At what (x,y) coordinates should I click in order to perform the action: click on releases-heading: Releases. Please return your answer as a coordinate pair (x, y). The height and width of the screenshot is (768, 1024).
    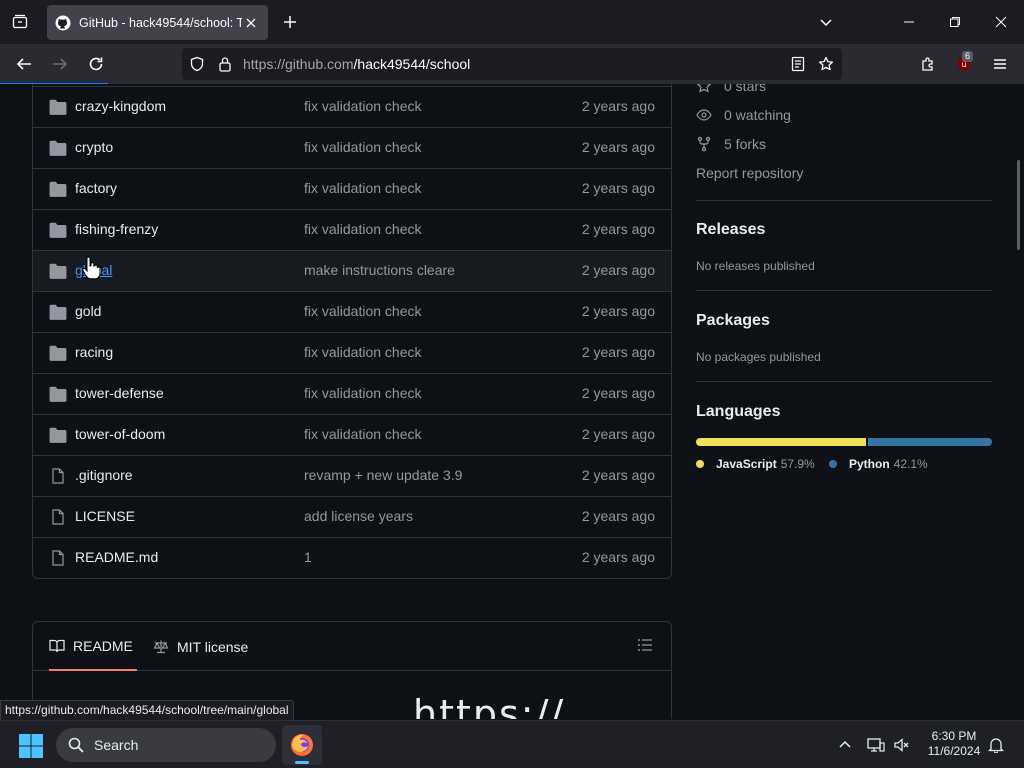
    Looking at the image, I should click on (730, 230).